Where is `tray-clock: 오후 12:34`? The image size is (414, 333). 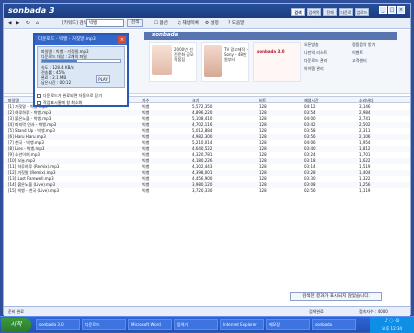
tray-clock: 오후 12:34 is located at coordinates (392, 328).